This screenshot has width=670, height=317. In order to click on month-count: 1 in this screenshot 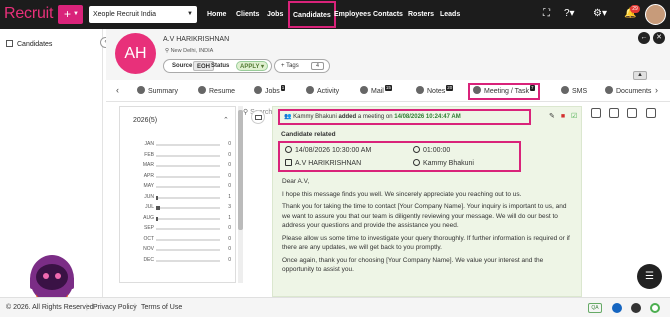, I will do `click(229, 196)`.